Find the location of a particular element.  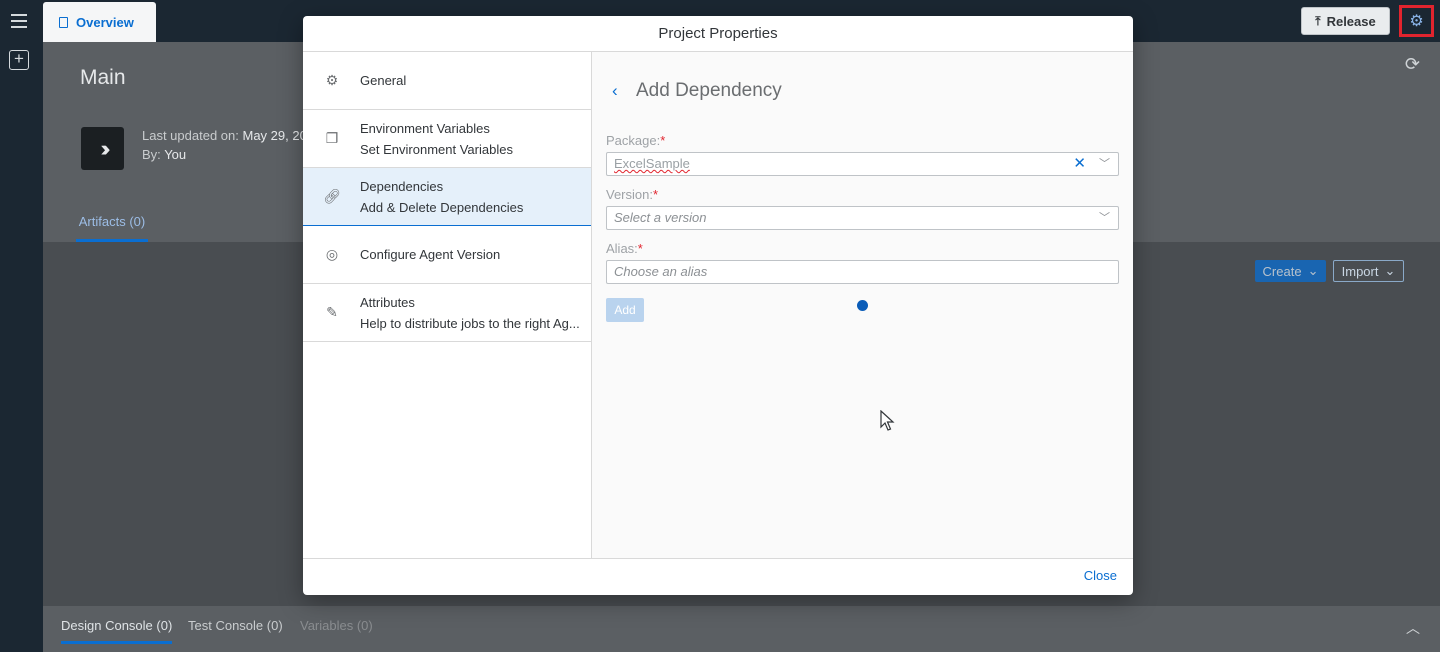

version-label: Version:* is located at coordinates (632, 194).